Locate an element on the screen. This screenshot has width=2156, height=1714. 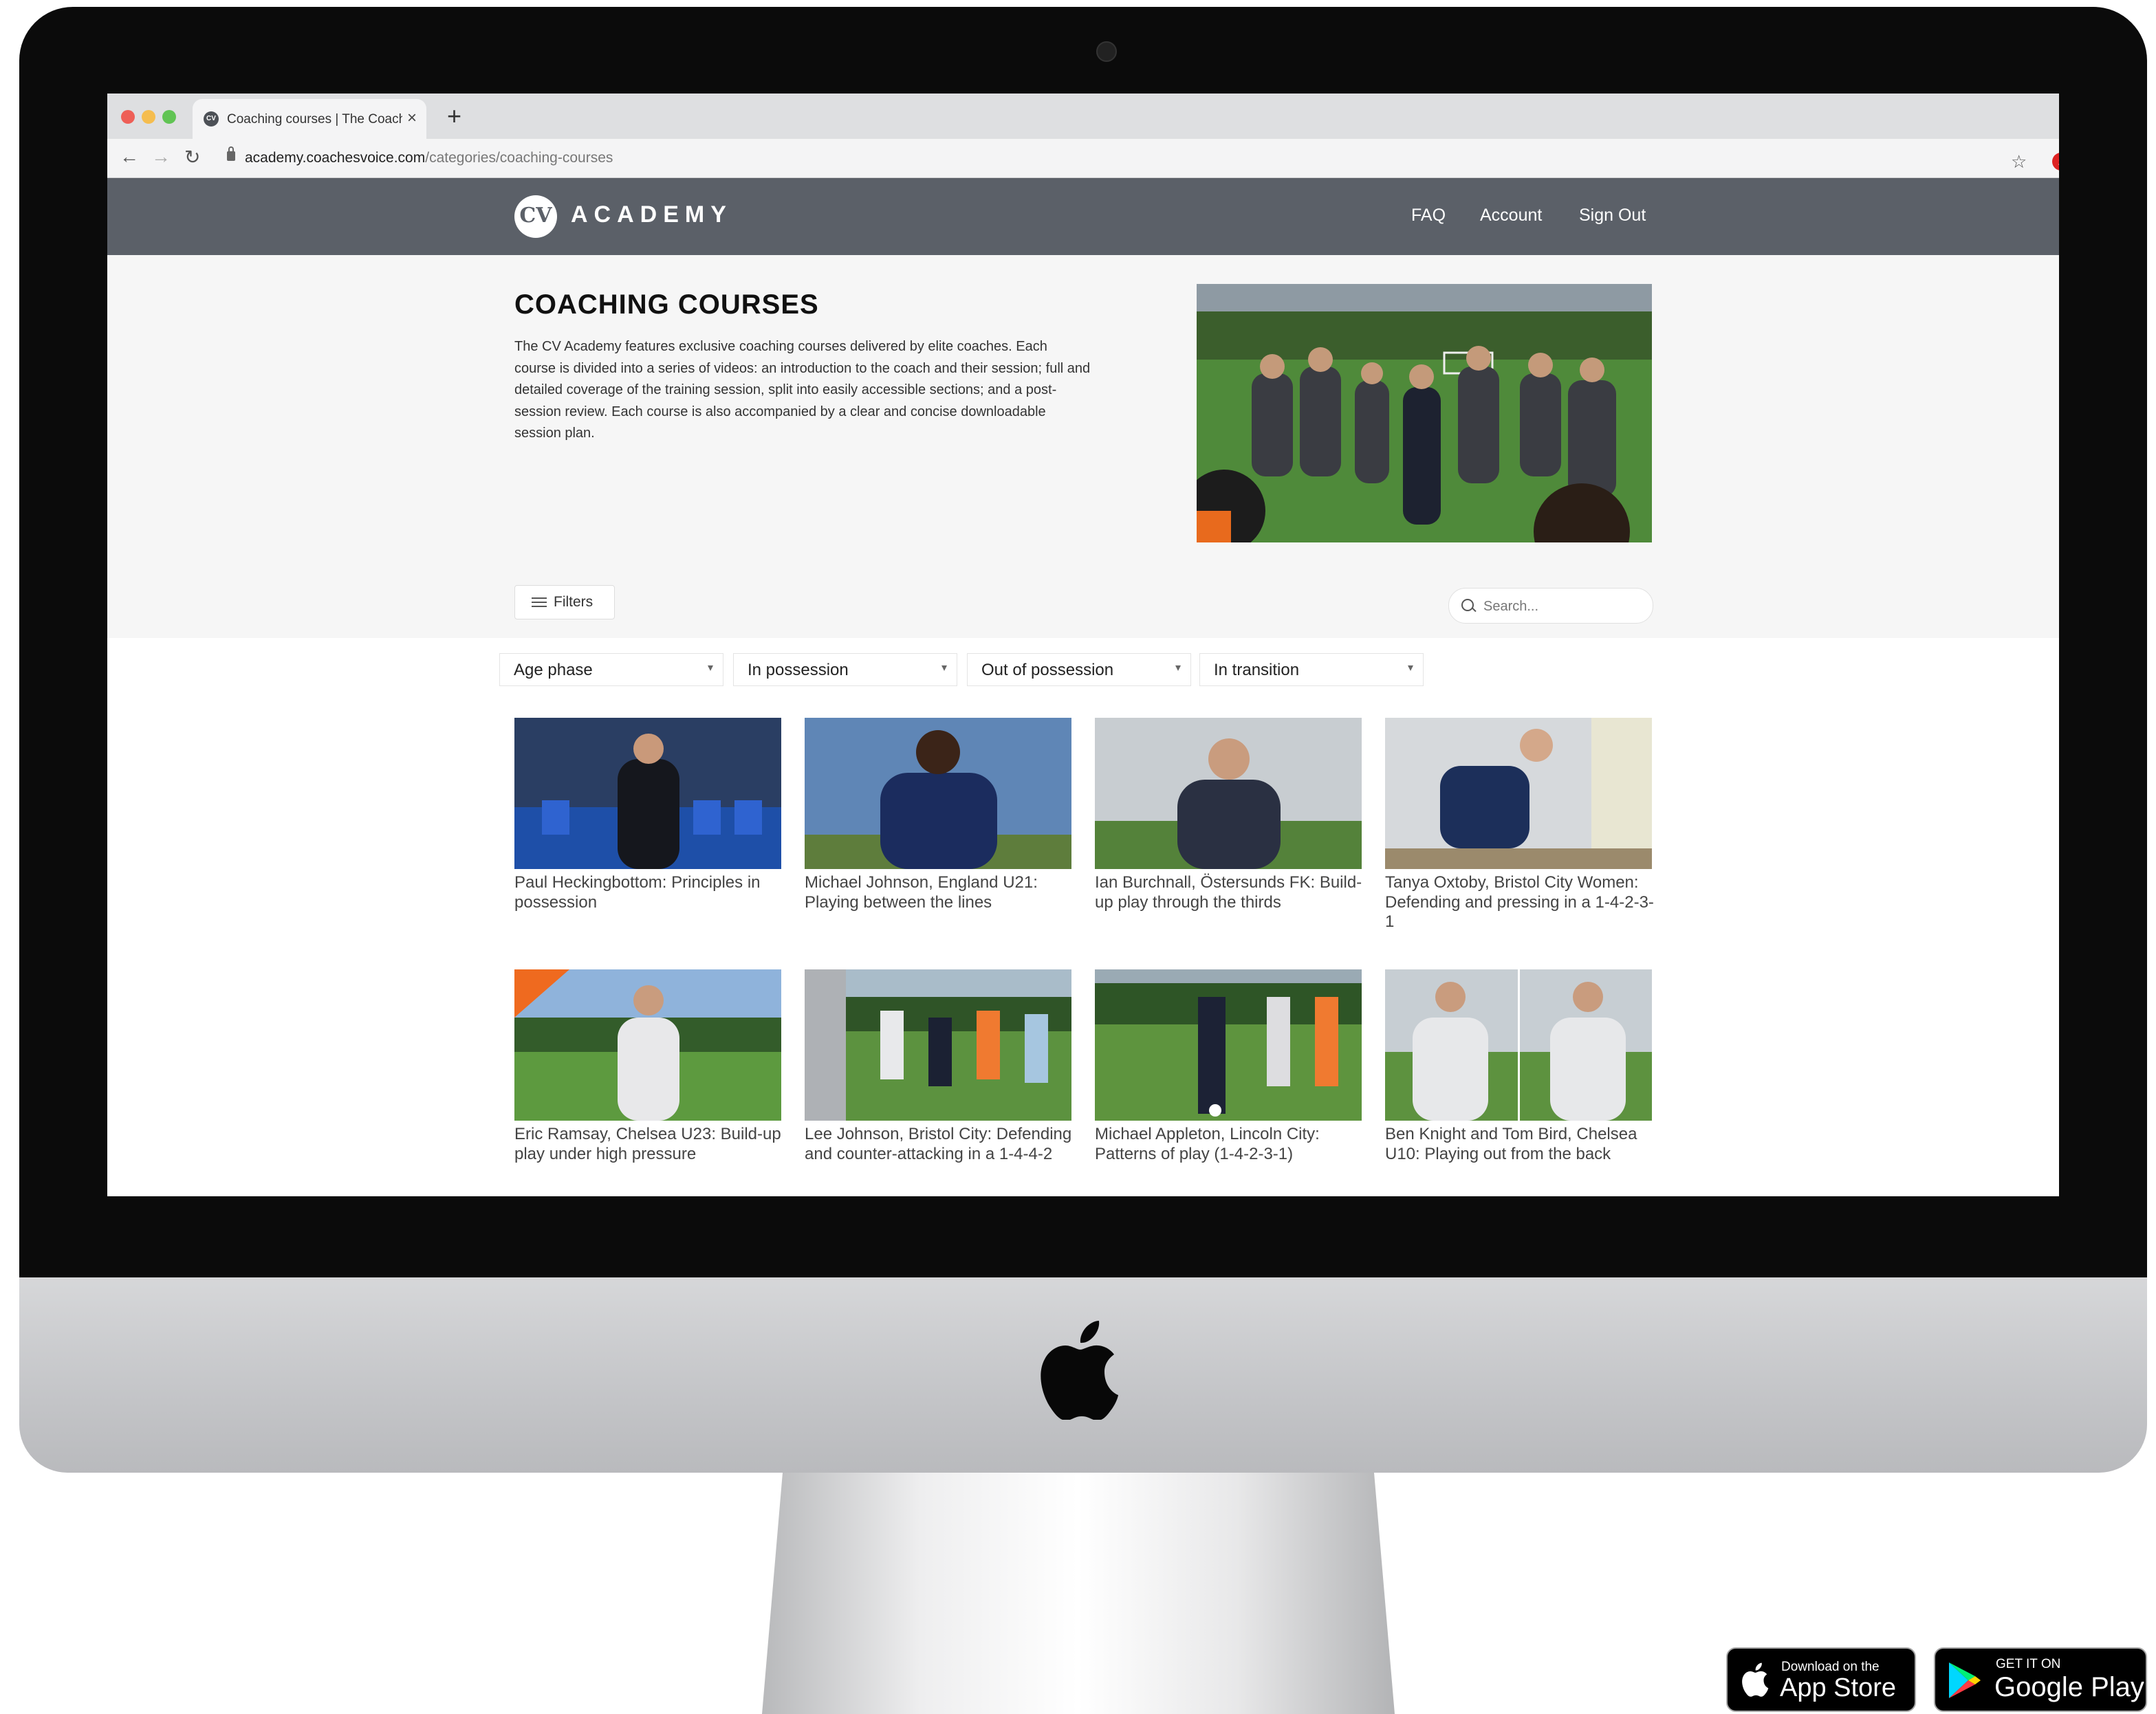
google-play-icon is located at coordinates (1965, 1680).